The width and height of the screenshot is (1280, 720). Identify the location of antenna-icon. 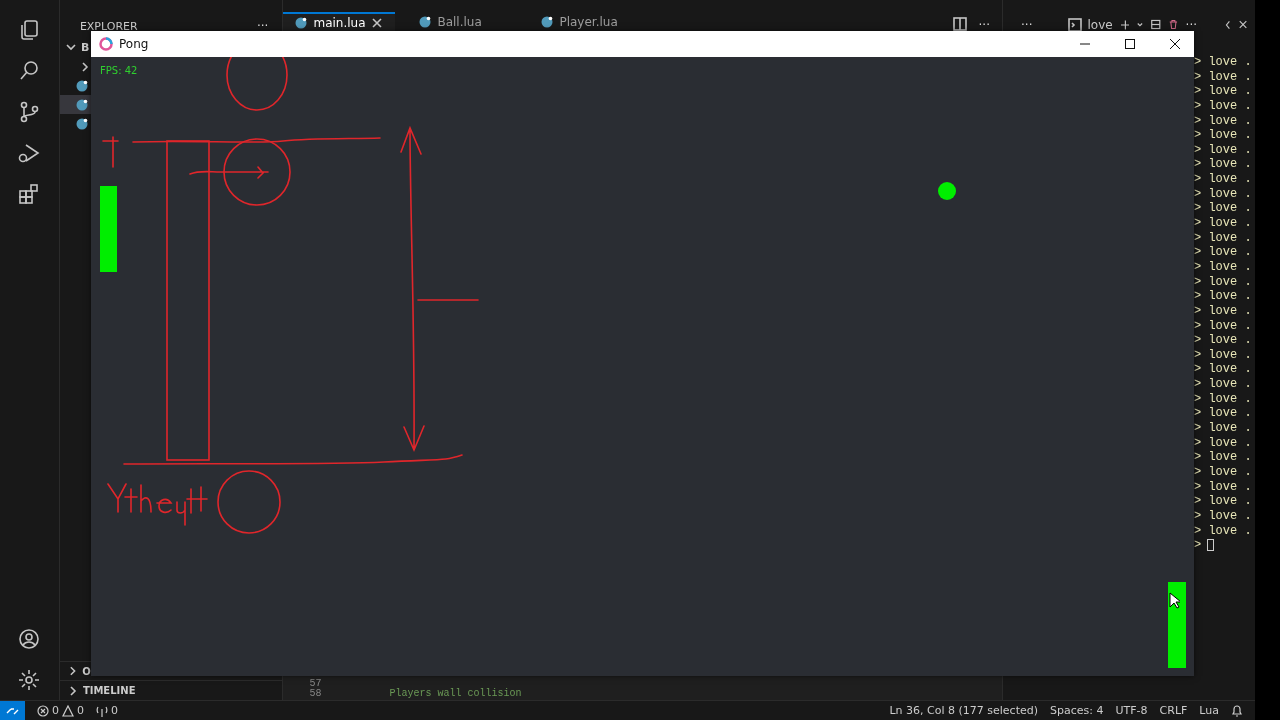
(102, 710).